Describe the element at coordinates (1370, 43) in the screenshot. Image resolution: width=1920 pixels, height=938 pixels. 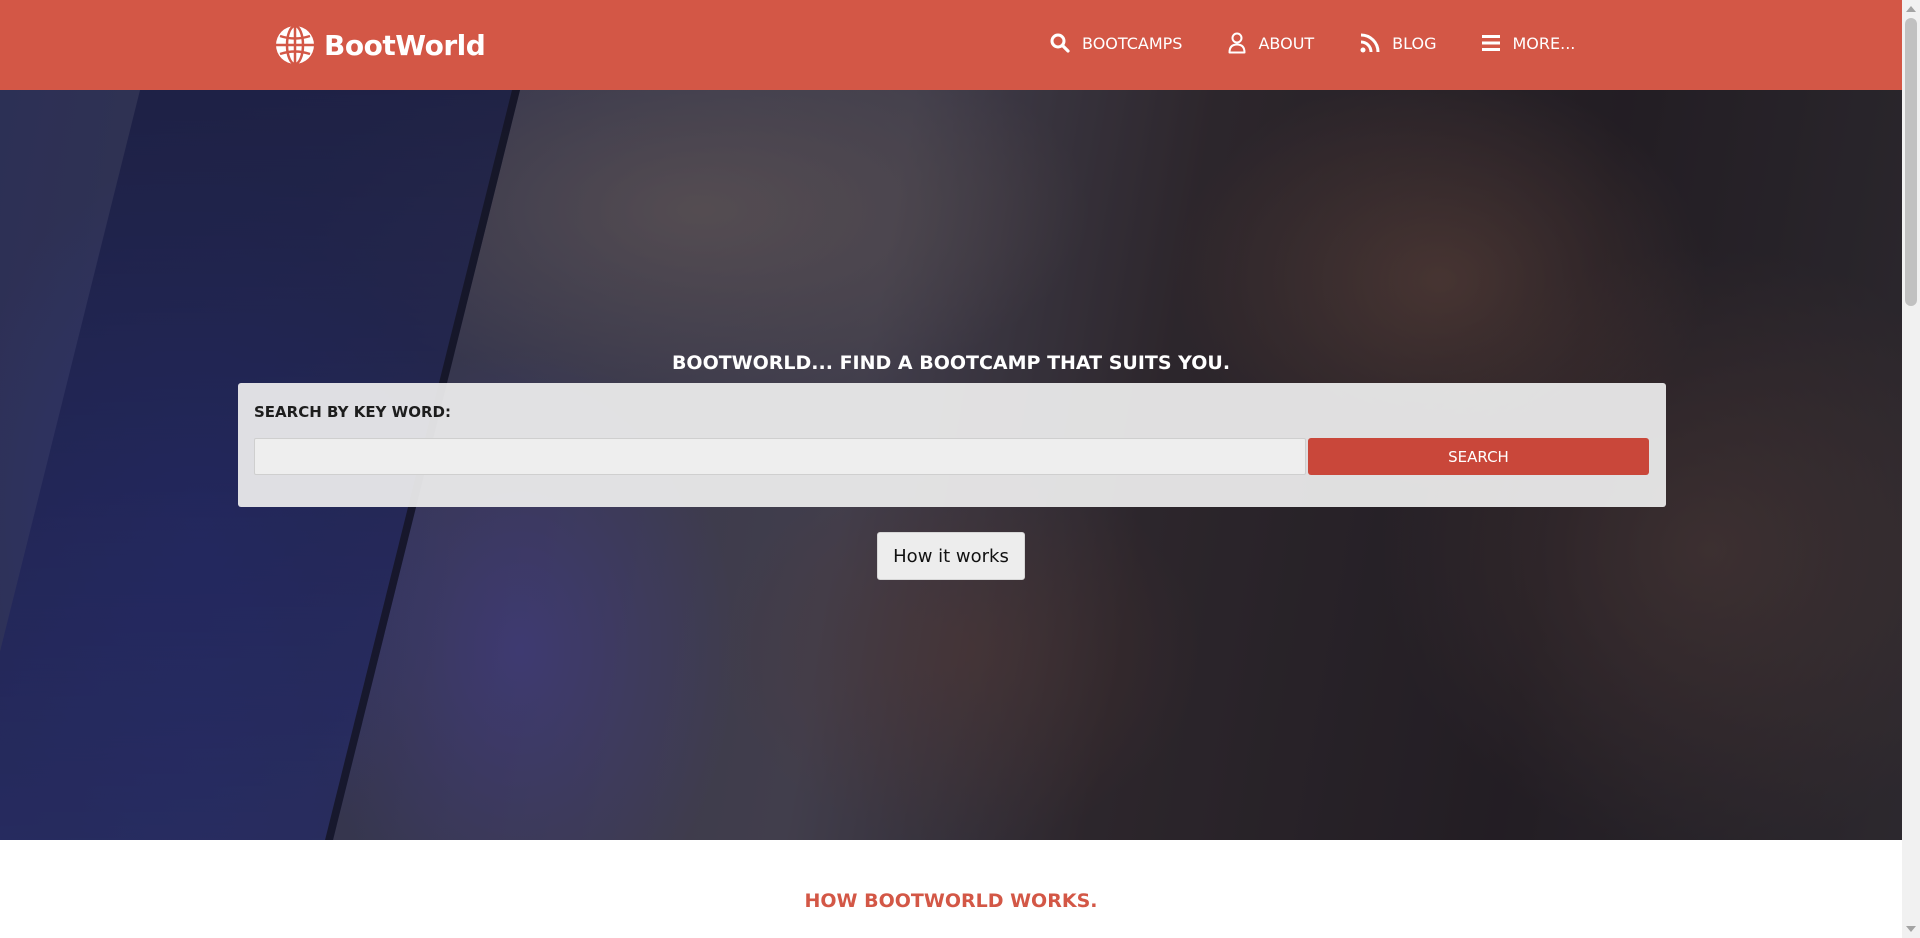
I see `rss-icon` at that location.